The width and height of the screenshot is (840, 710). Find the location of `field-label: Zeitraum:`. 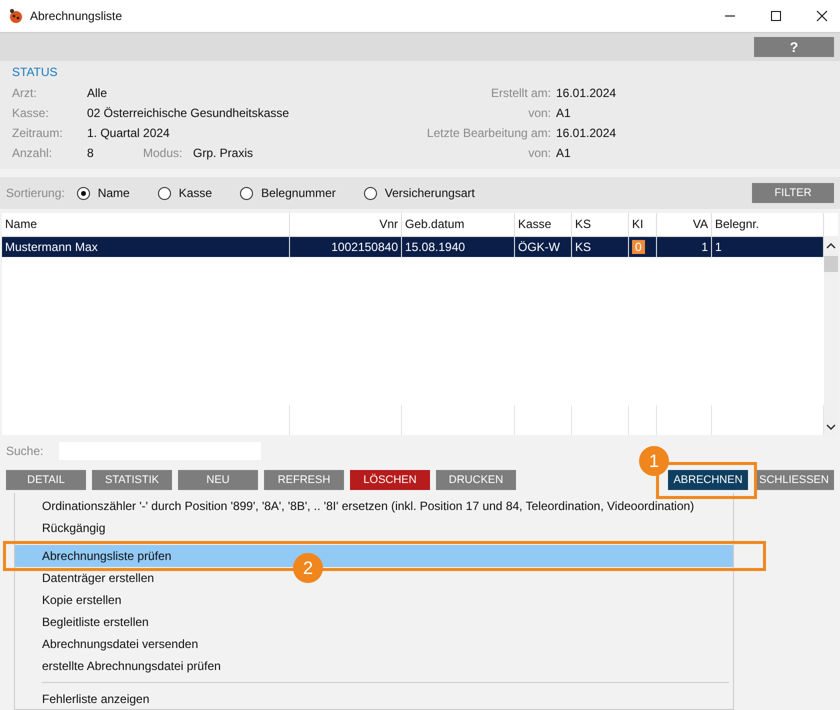

field-label: Zeitraum: is located at coordinates (38, 133).